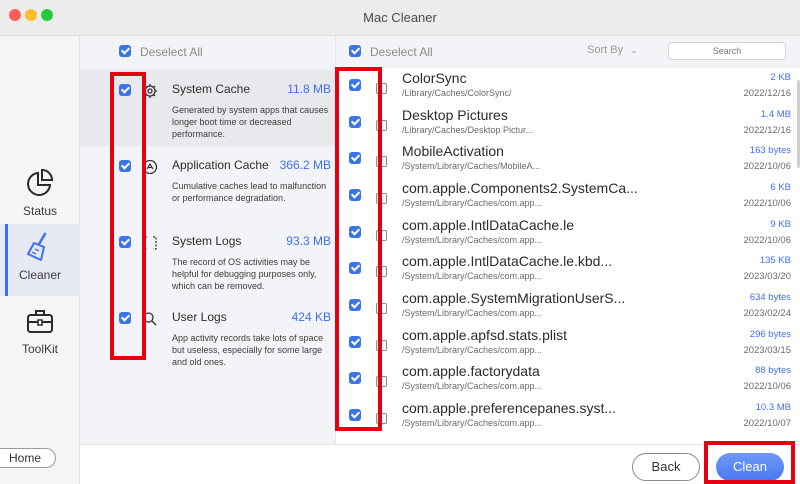  I want to click on deselect-all-files-checkbox, so click(355, 51).